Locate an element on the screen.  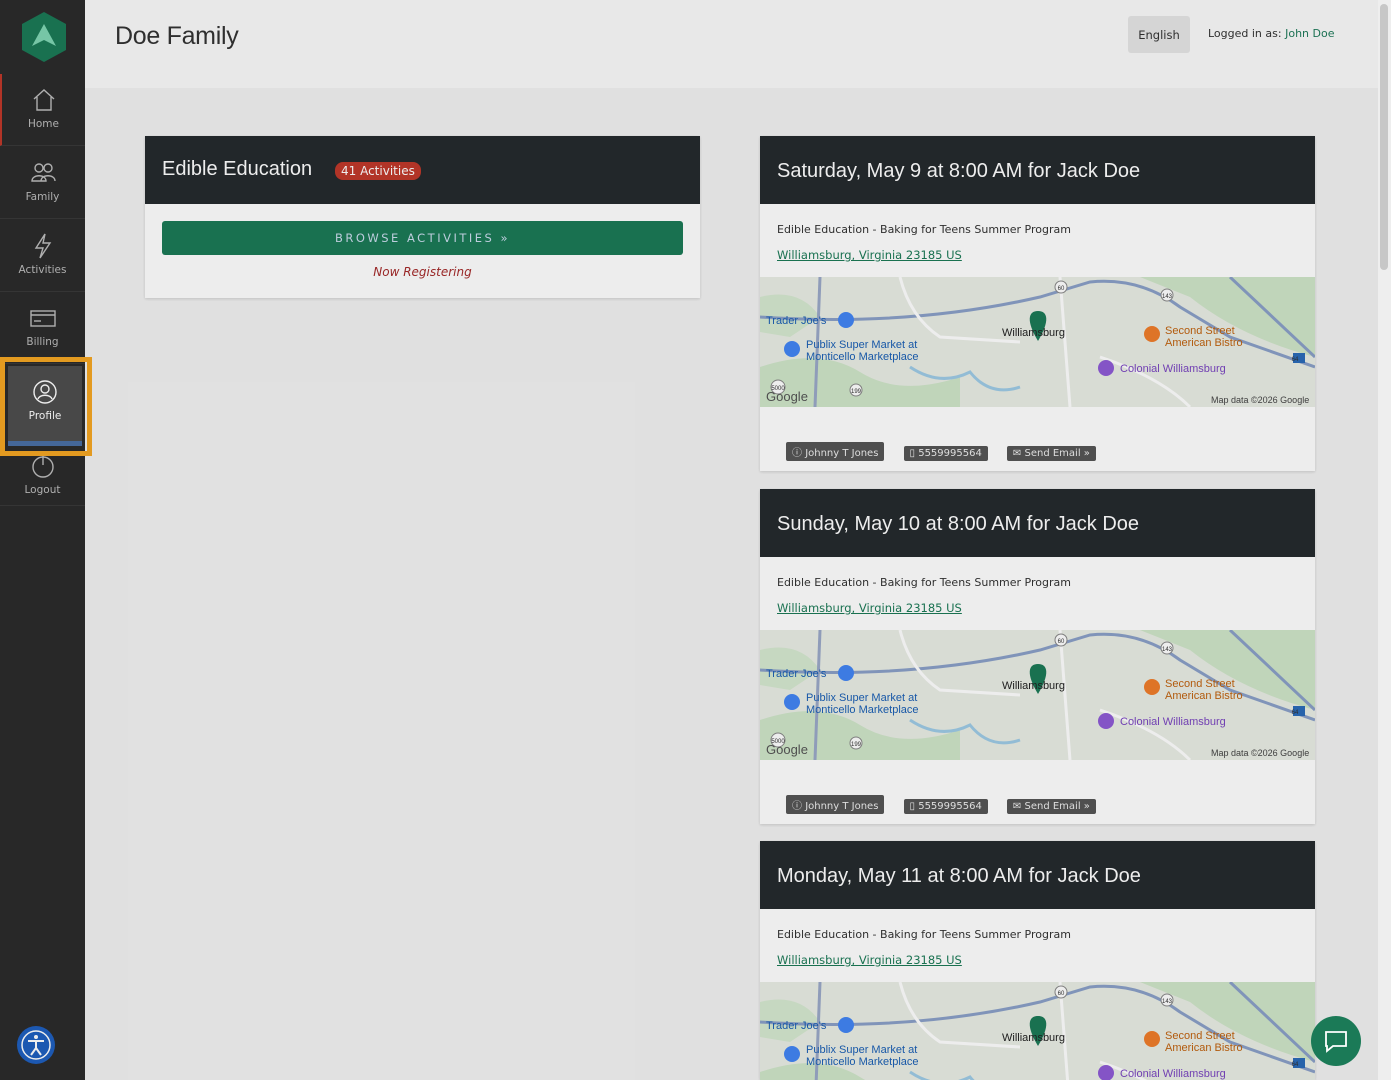
sidebar-item-billing: Billing is located at coordinates (42, 328).